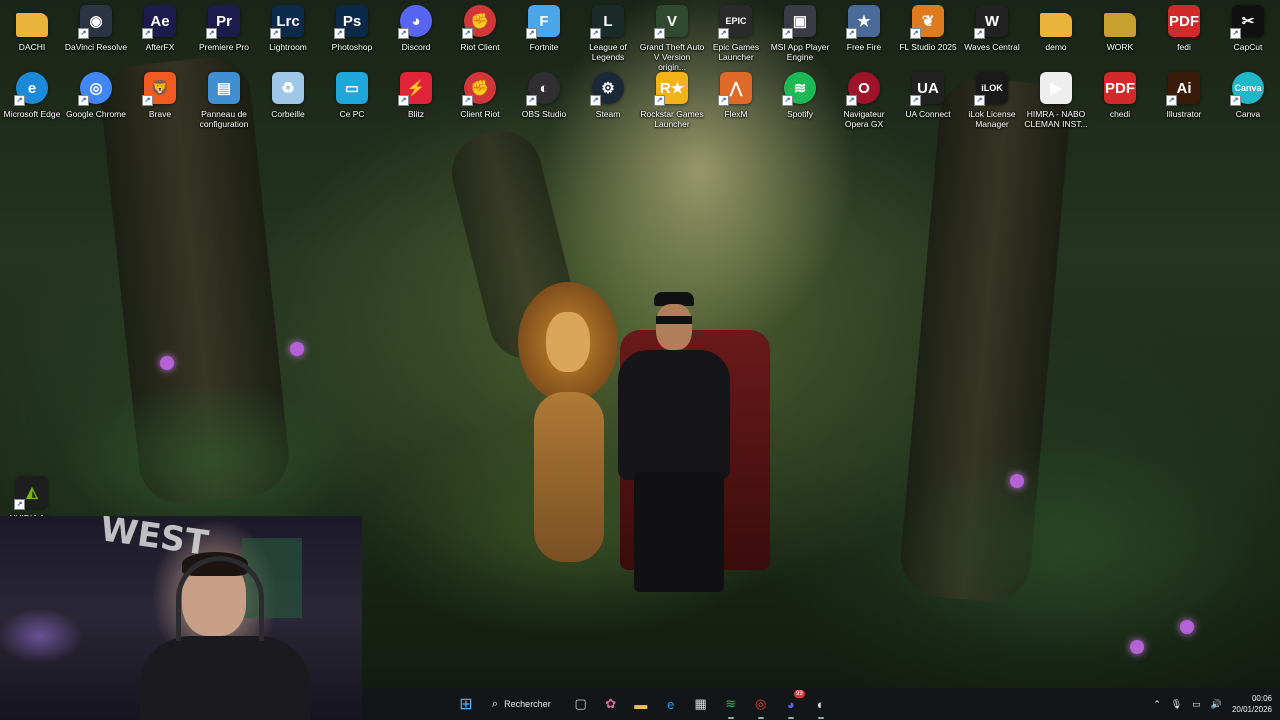  I want to click on desktop-icon-label: Riot Client, so click(480, 47).